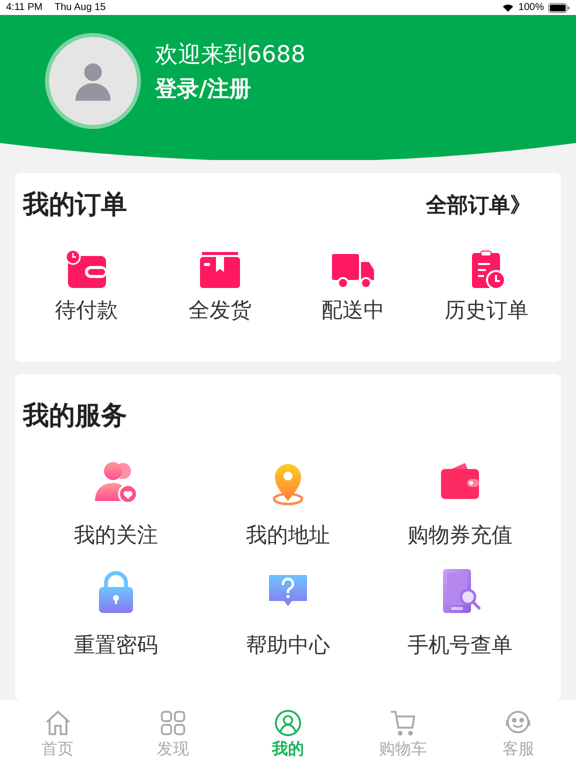 This screenshot has height=768, width=576. I want to click on service-label: 购物券充值, so click(460, 535).